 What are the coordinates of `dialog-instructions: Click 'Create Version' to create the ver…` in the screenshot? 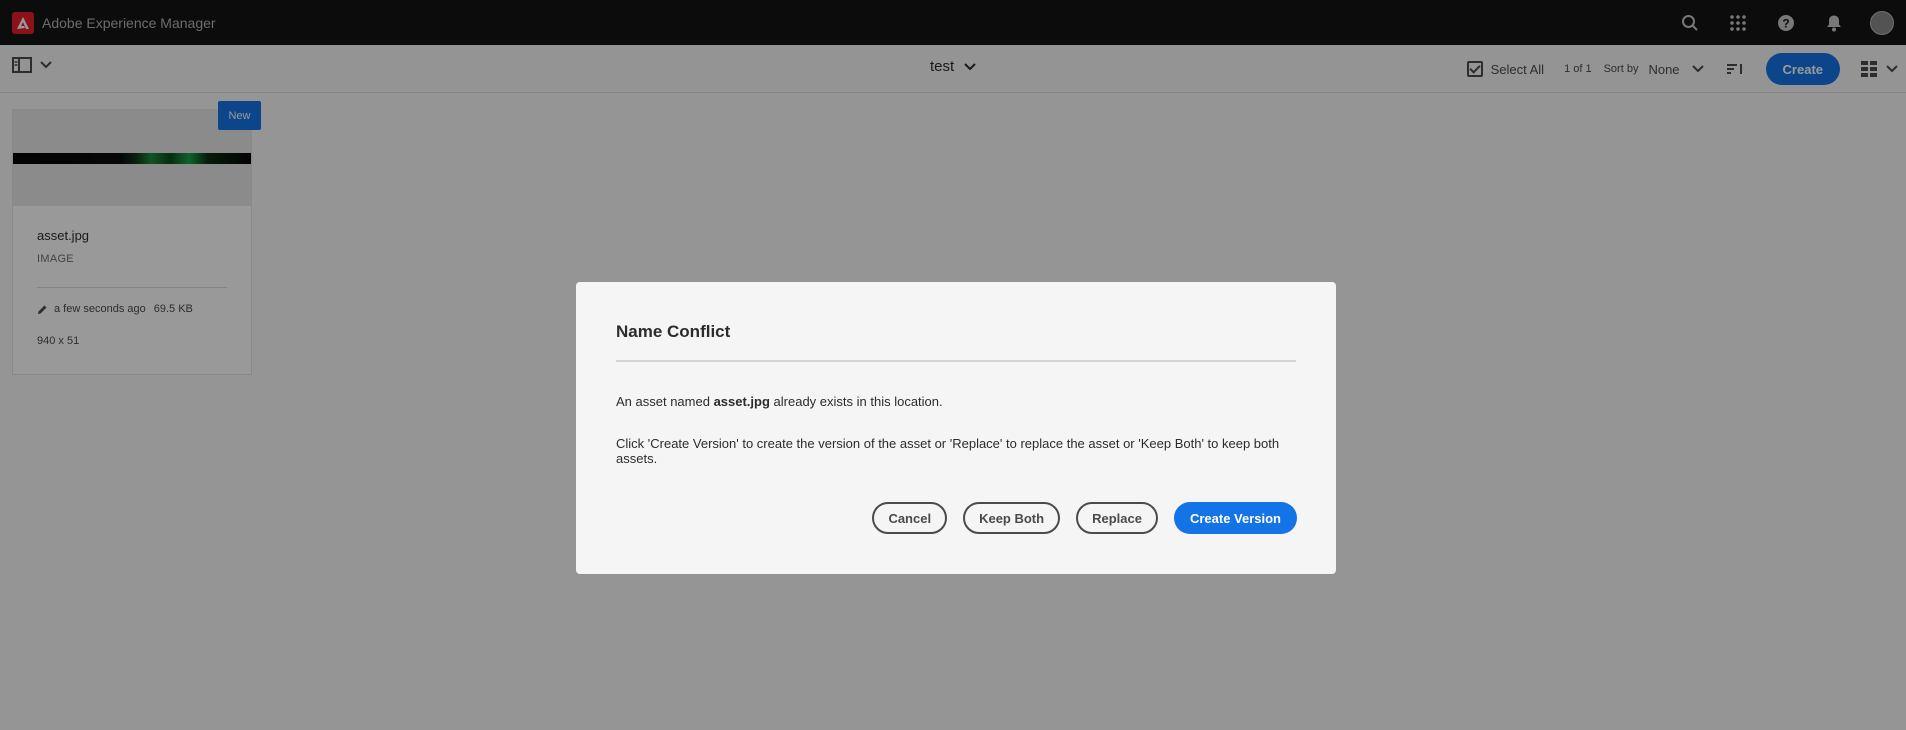 It's located at (948, 451).